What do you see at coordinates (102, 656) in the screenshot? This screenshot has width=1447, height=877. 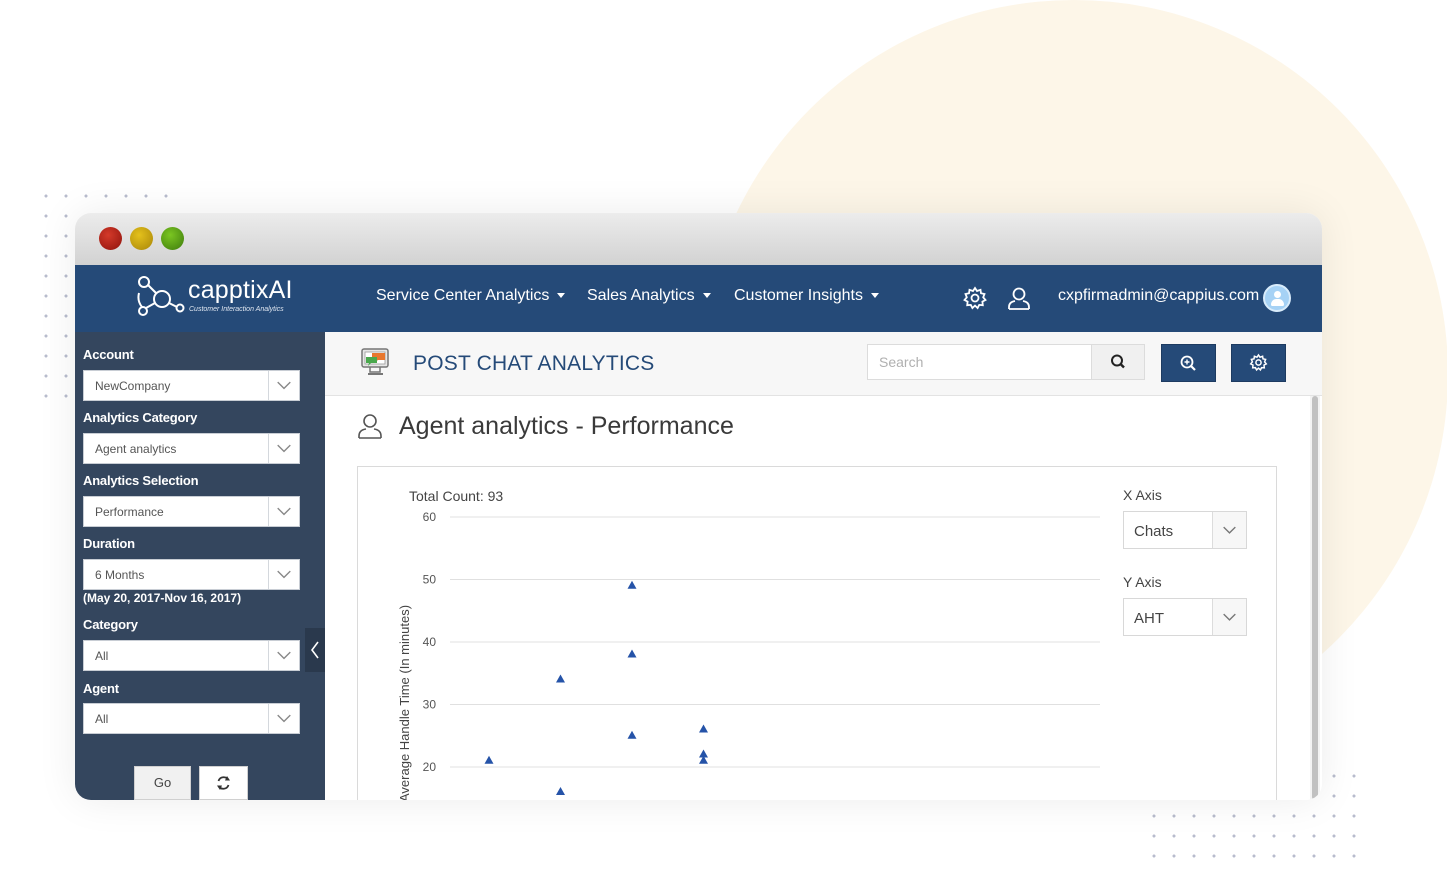 I see `category-value: All` at bounding box center [102, 656].